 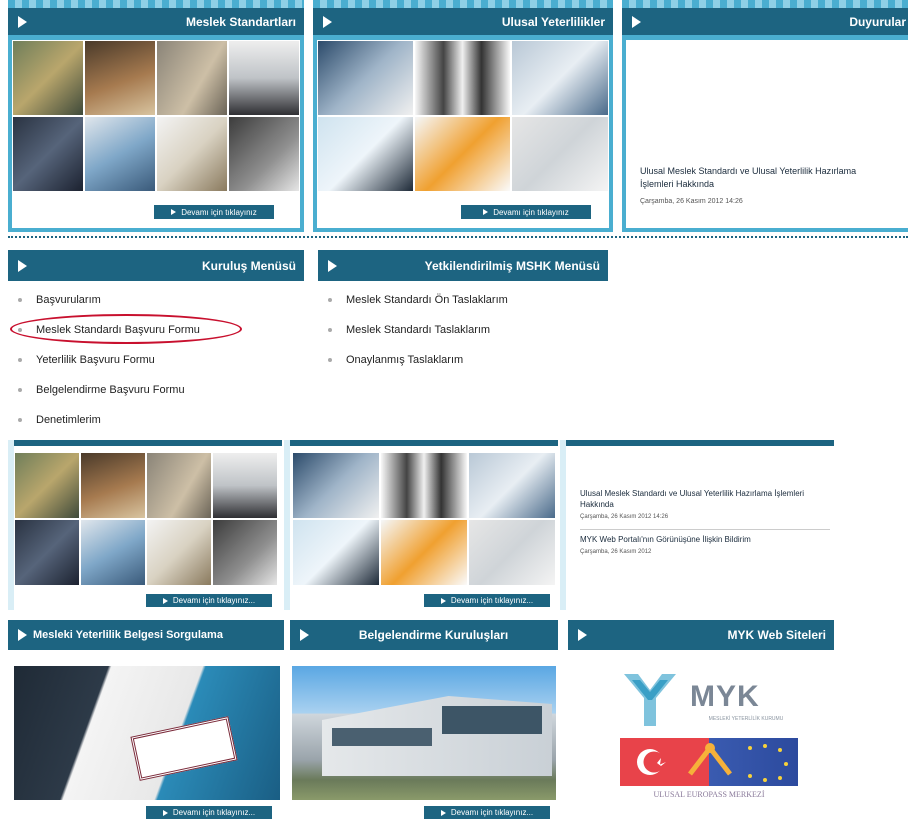 I want to click on highlight-ellipse, so click(x=126, y=329).